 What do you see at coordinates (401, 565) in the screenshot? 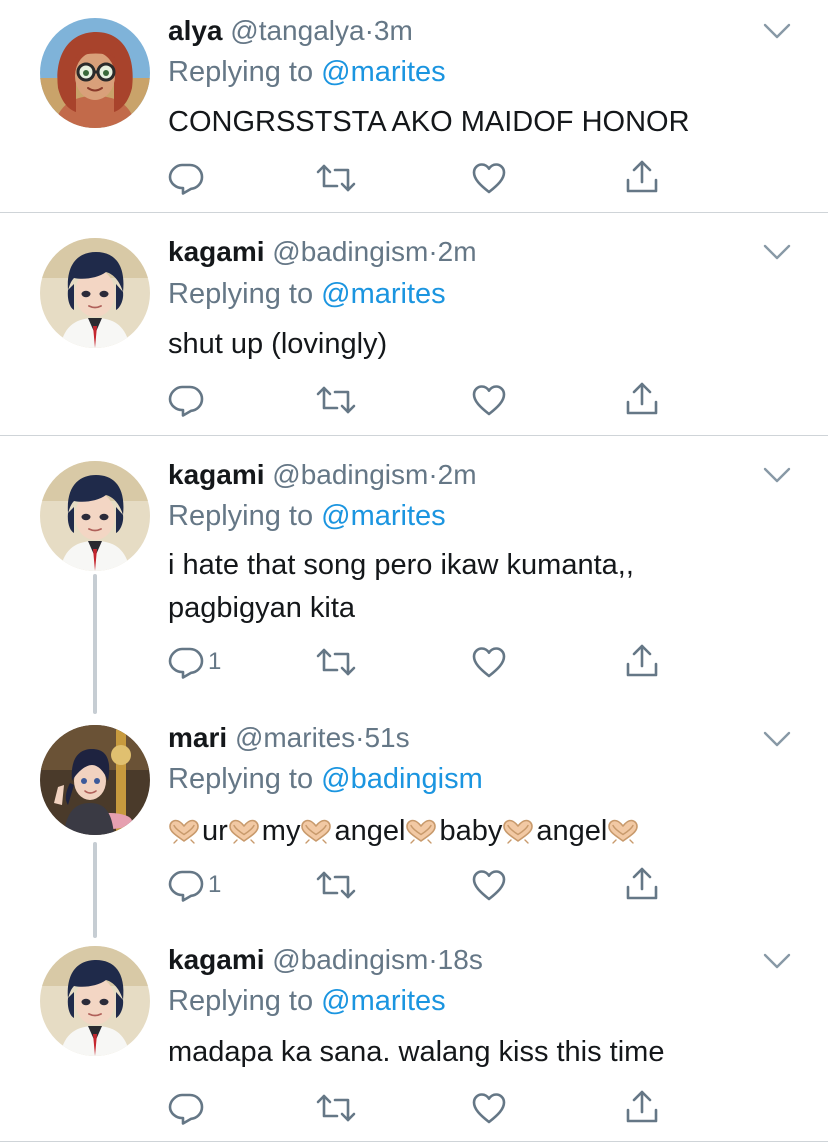
I see `tweet-text-line: i hate that song pero ikaw kumanta,,` at bounding box center [401, 565].